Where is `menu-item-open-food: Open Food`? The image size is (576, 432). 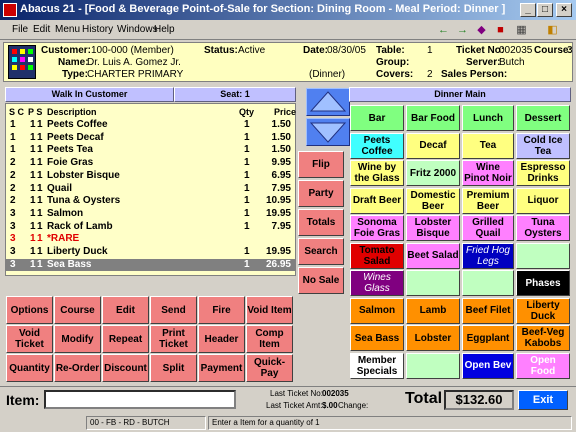
menu-item-open-food: Open Food is located at coordinates (543, 365).